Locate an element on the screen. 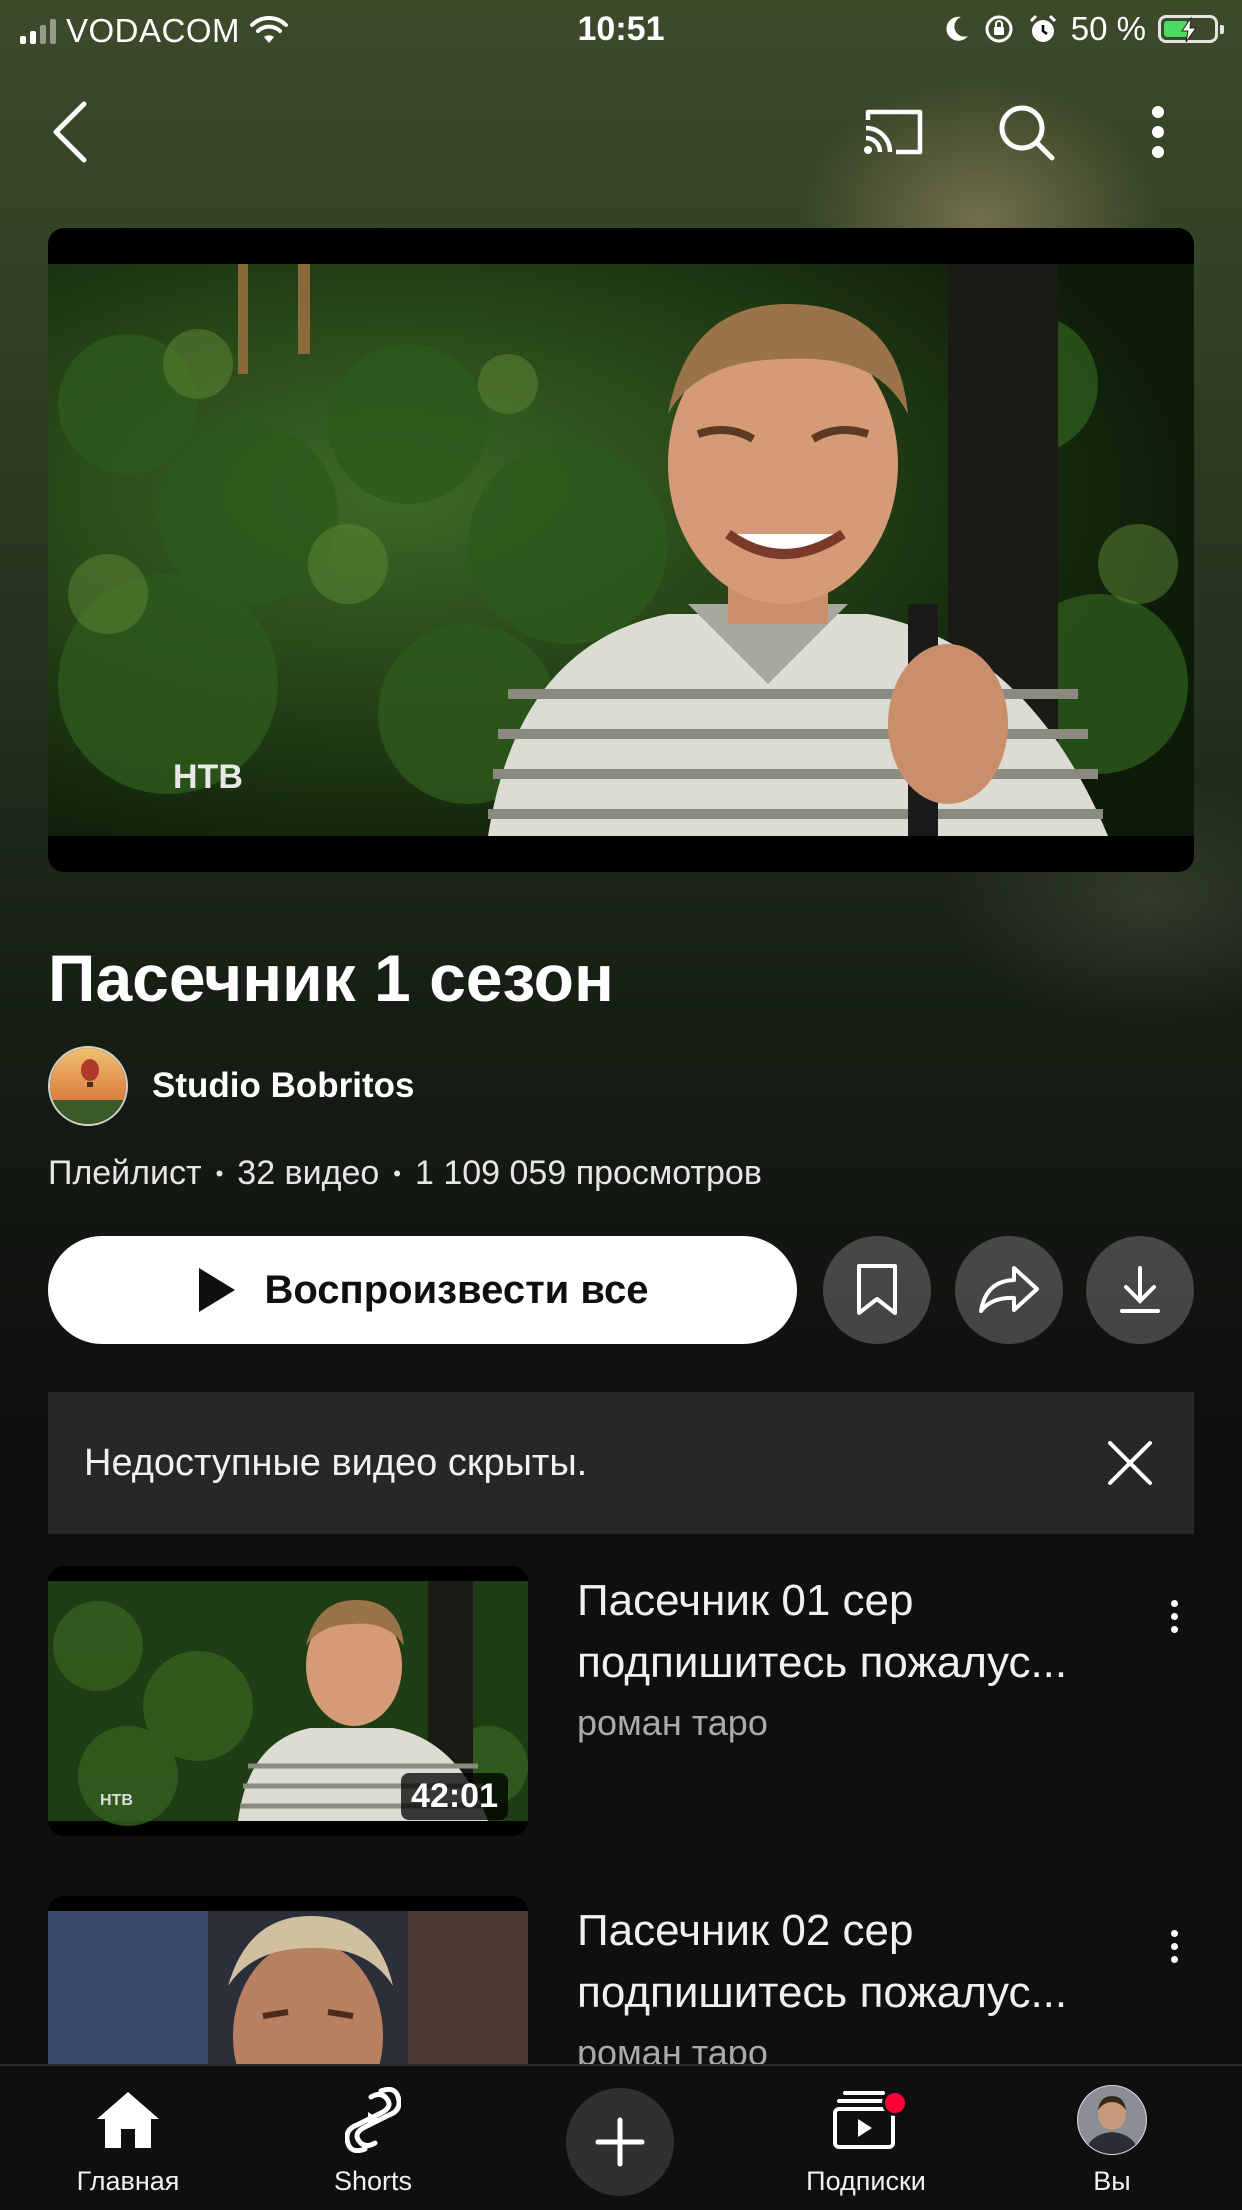 This screenshot has height=2210, width=1242. nav-subscriptions-label: Подписки is located at coordinates (866, 2181).